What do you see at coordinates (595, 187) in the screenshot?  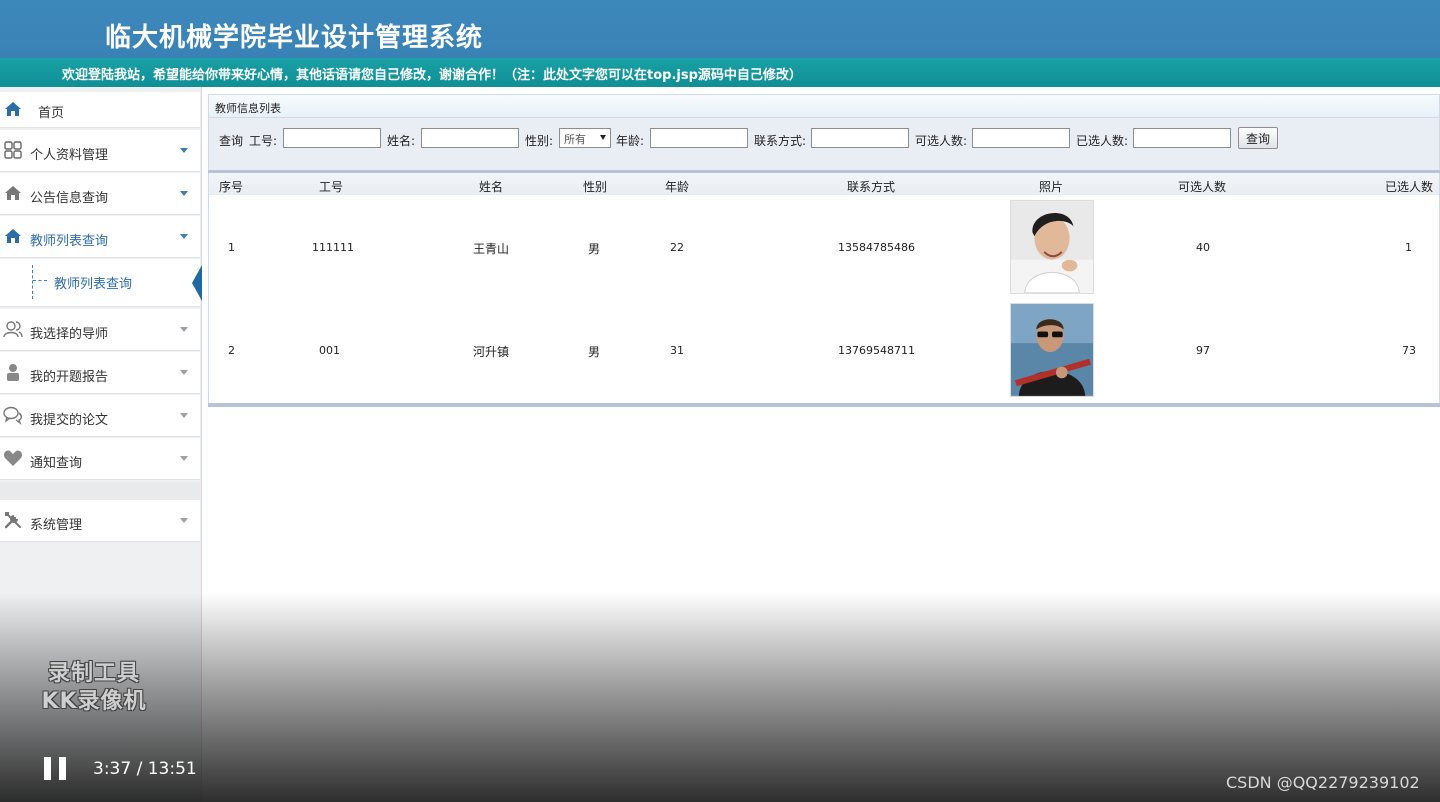 I see `column-header: 性别` at bounding box center [595, 187].